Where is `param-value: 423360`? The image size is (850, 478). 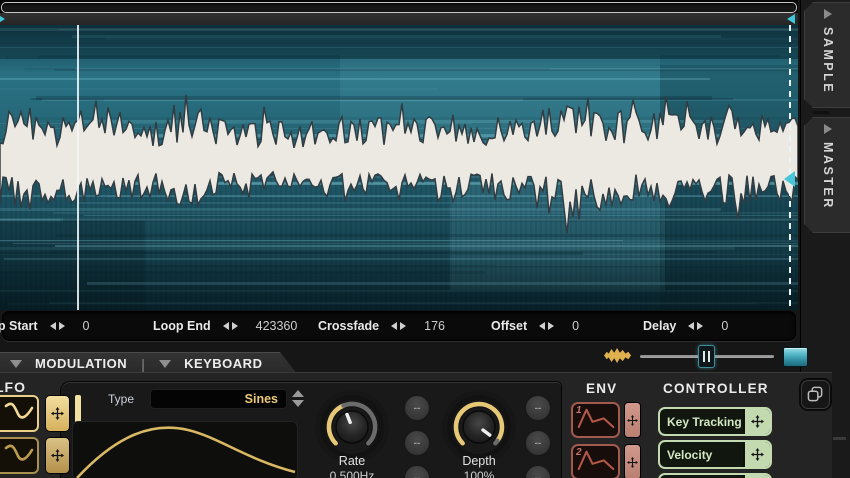
param-value: 423360 is located at coordinates (277, 326).